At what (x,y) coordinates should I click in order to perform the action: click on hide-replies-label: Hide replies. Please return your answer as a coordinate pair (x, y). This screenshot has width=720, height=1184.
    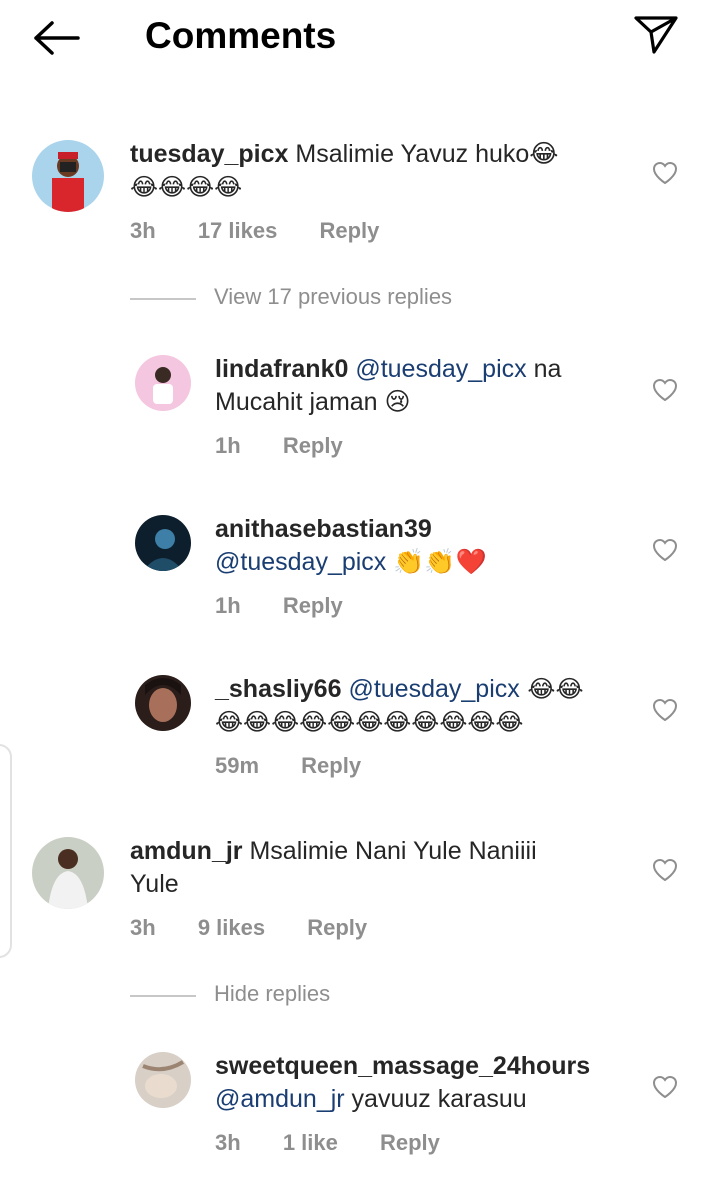
    Looking at the image, I should click on (272, 993).